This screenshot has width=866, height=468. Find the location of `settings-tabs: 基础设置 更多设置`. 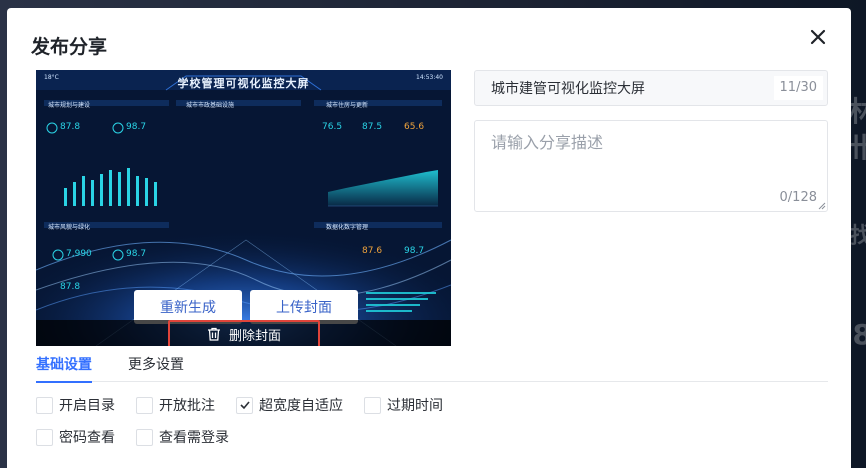

settings-tabs: 基础设置 更多设置 is located at coordinates (432, 365).